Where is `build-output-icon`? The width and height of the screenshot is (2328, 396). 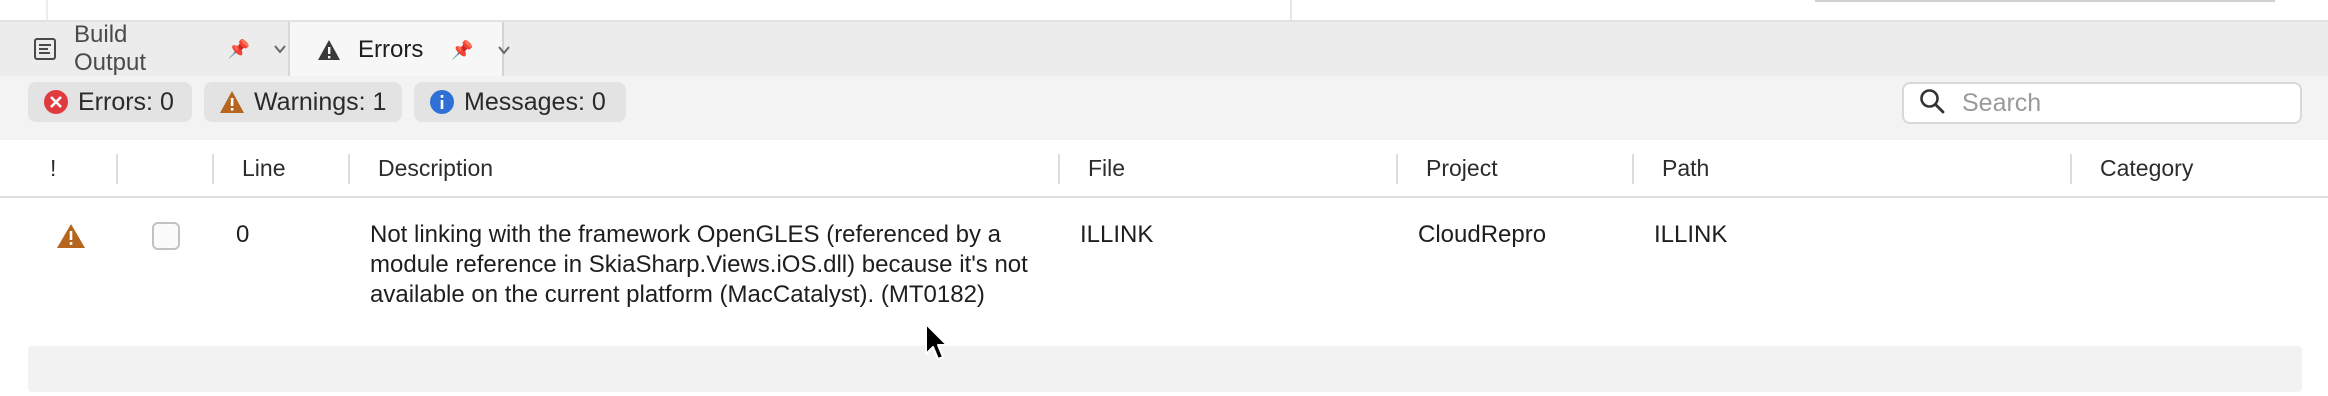 build-output-icon is located at coordinates (45, 49).